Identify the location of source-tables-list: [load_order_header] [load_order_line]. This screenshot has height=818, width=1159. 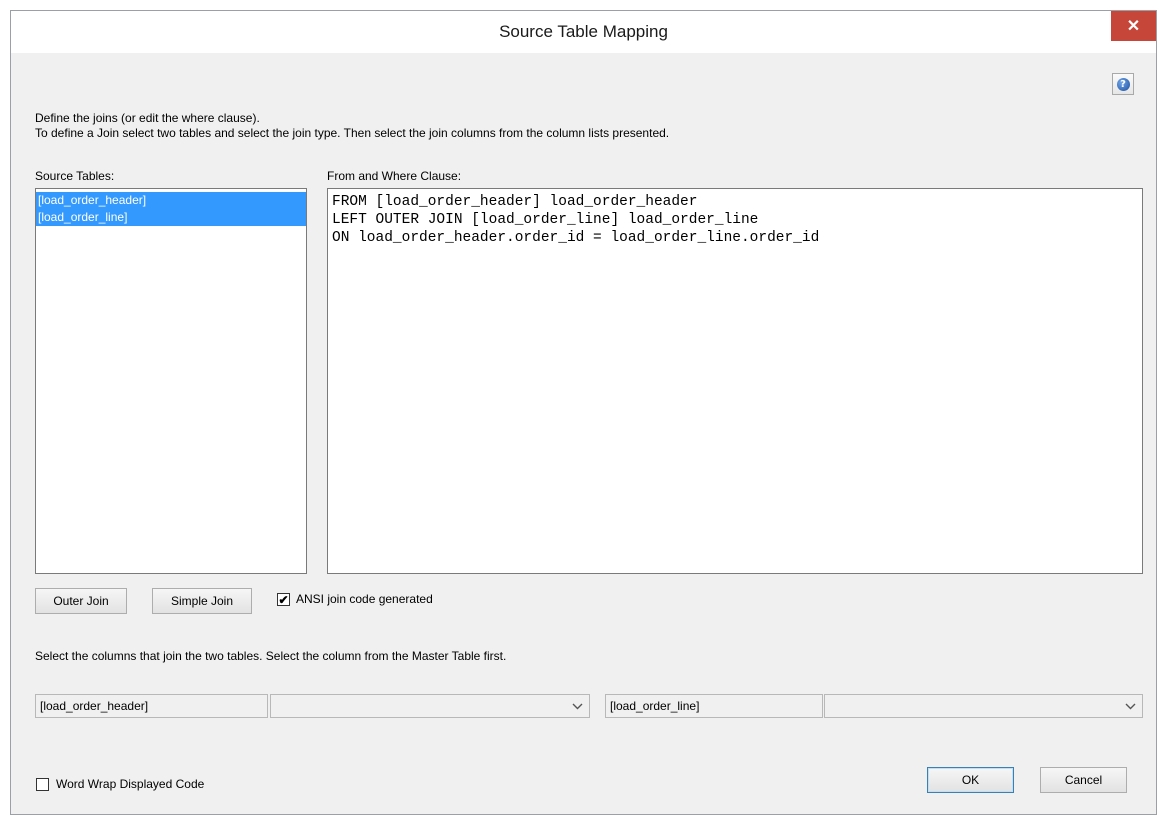
(171, 381).